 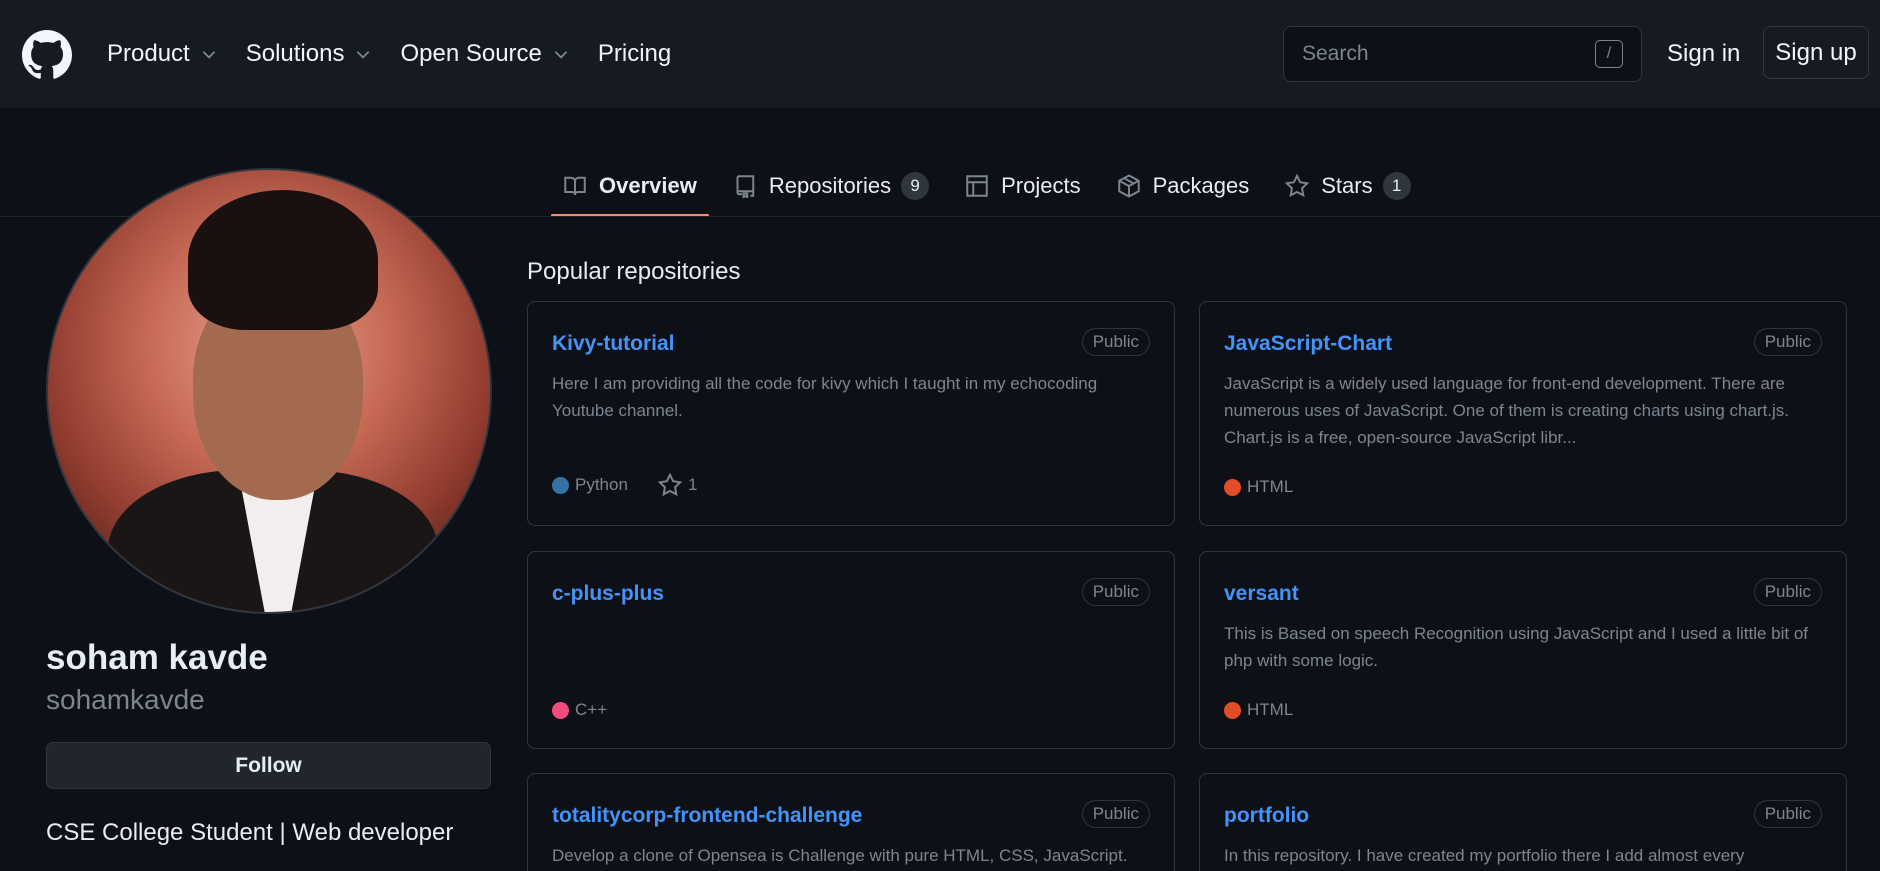 I want to click on nav-open-source: Open Source, so click(x=484, y=54).